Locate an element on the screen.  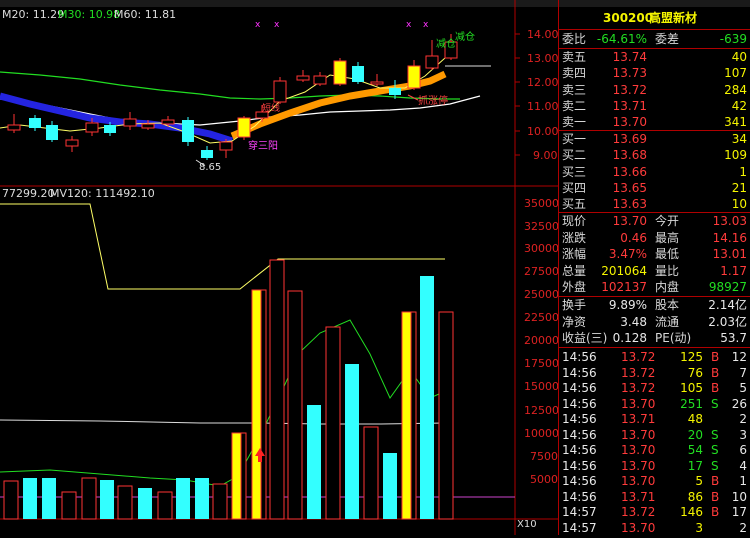
ask-volume: 341 is located at coordinates (735, 122).